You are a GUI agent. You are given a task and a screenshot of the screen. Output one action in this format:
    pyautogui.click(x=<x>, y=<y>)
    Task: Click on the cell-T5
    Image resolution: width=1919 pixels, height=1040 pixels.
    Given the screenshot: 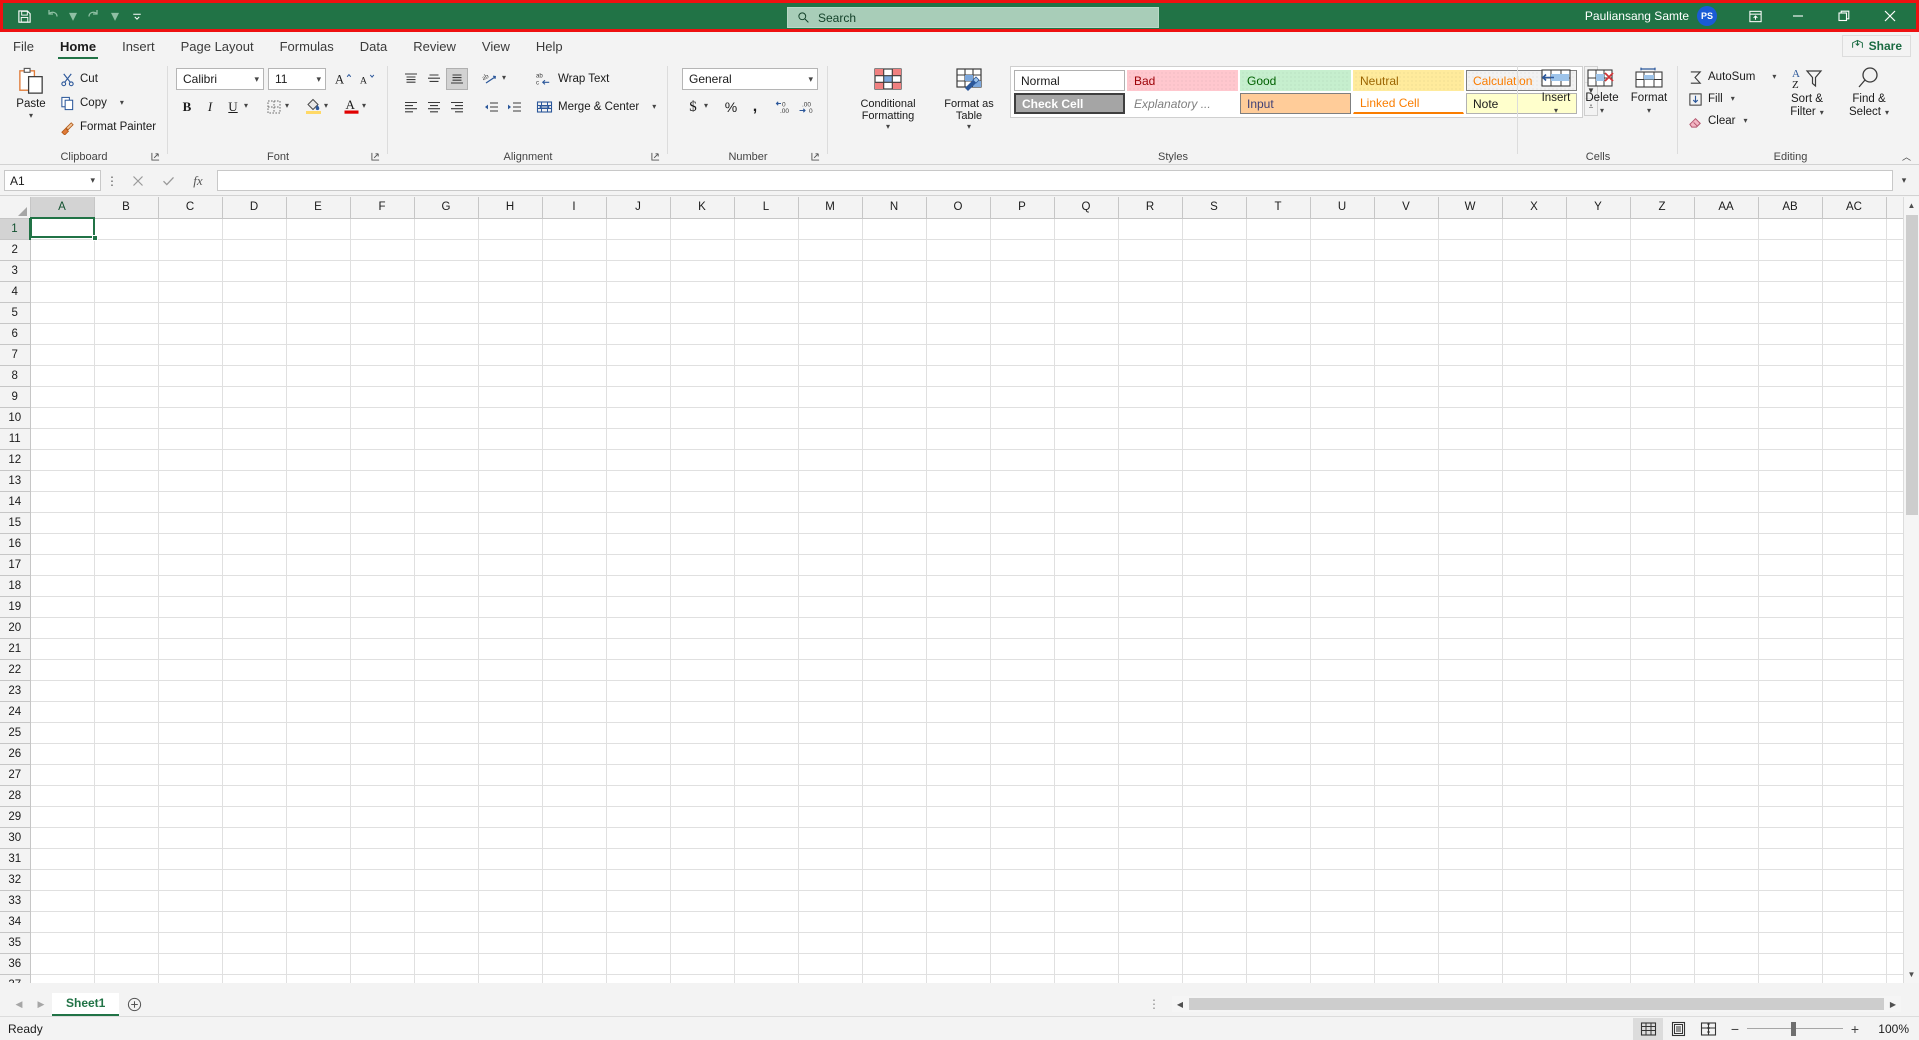 What is the action you would take?
    pyautogui.click(x=1278, y=313)
    